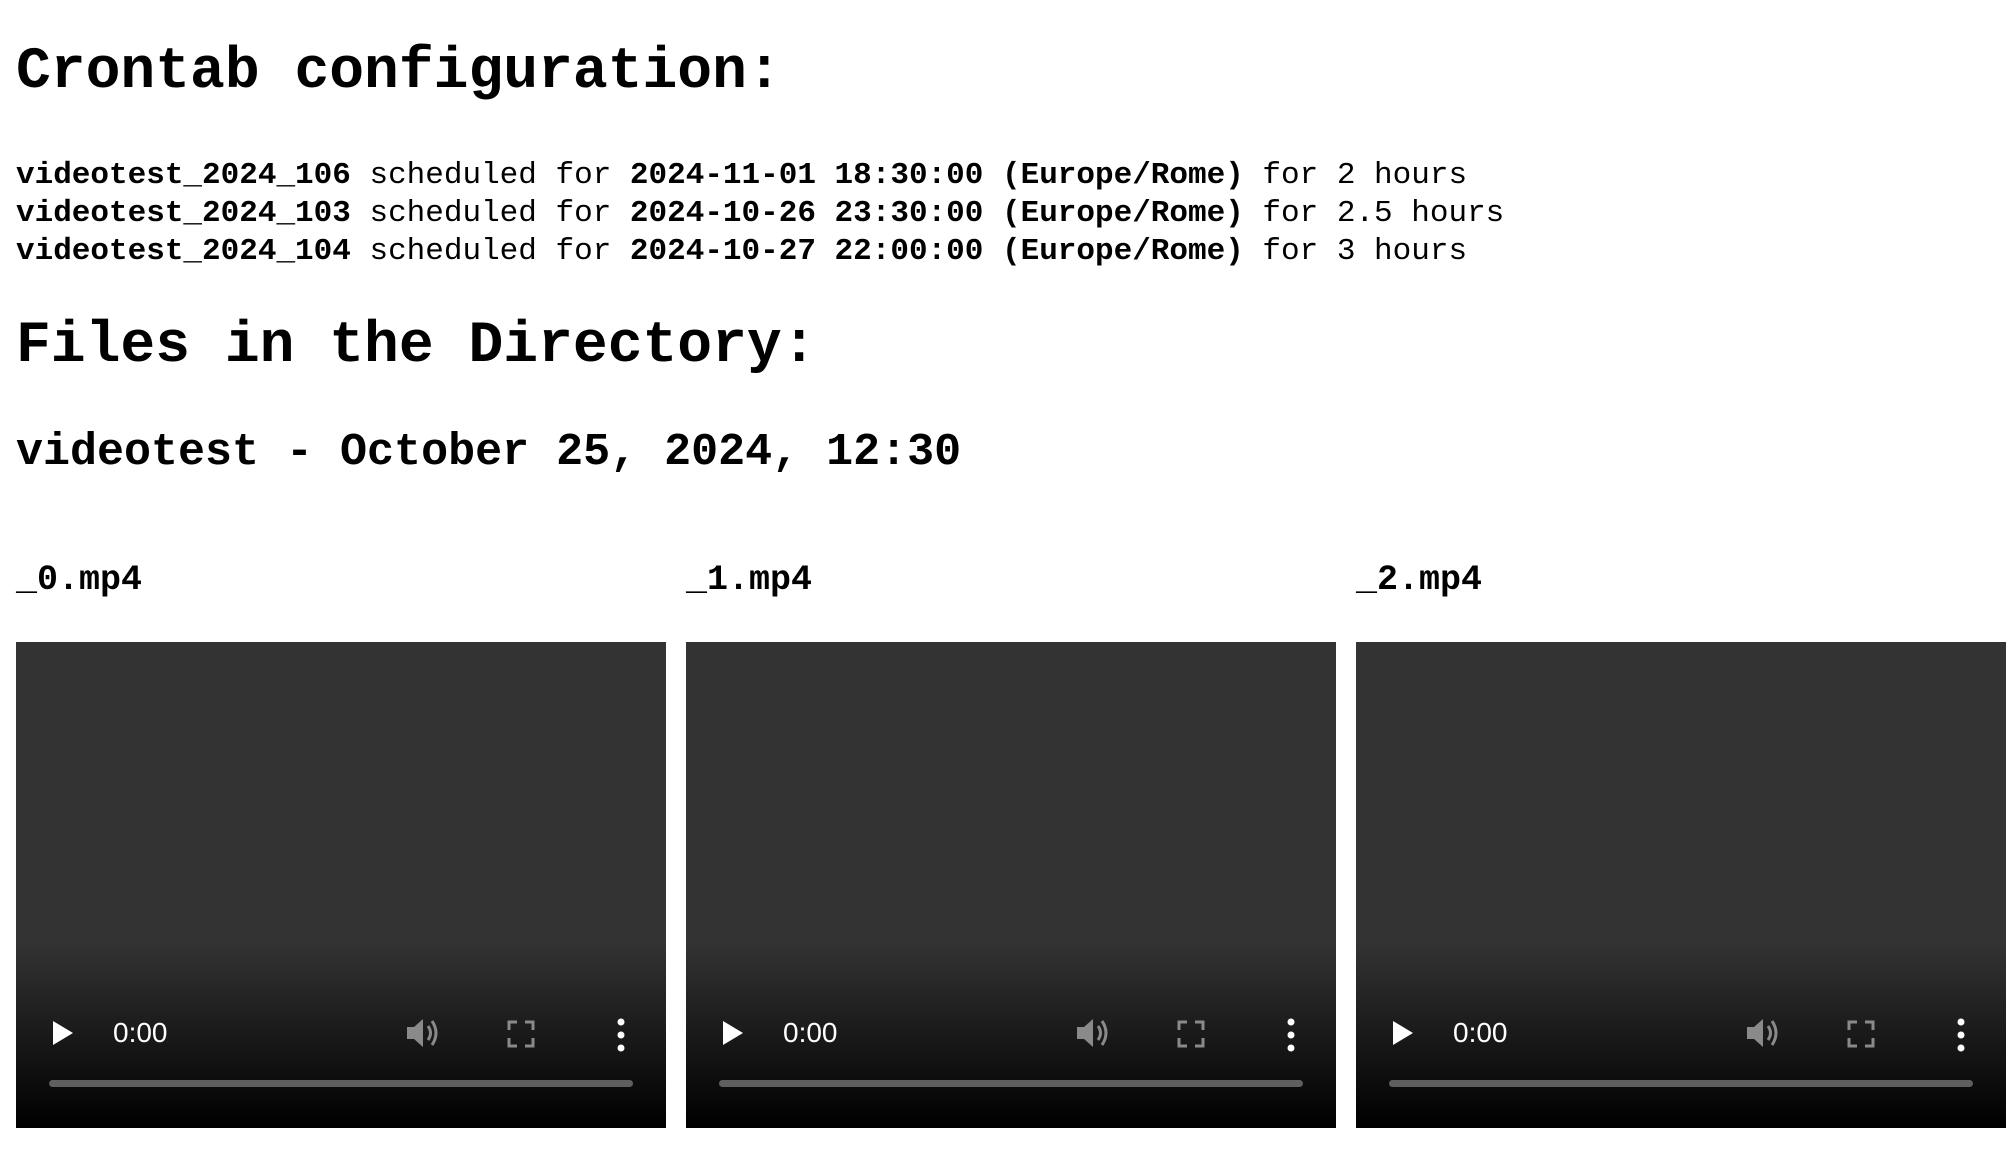 The width and height of the screenshot is (2012, 1152). What do you see at coordinates (806, 213) in the screenshot?
I see `job-datetime: 2024-10-26 23:30:00` at bounding box center [806, 213].